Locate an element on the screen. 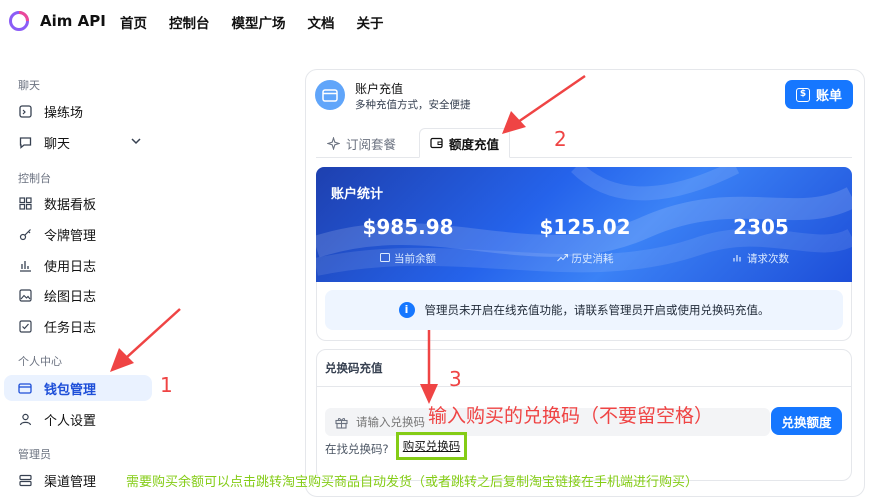 The height and width of the screenshot is (501, 875). stat-label-text: 历史消耗 is located at coordinates (592, 259).